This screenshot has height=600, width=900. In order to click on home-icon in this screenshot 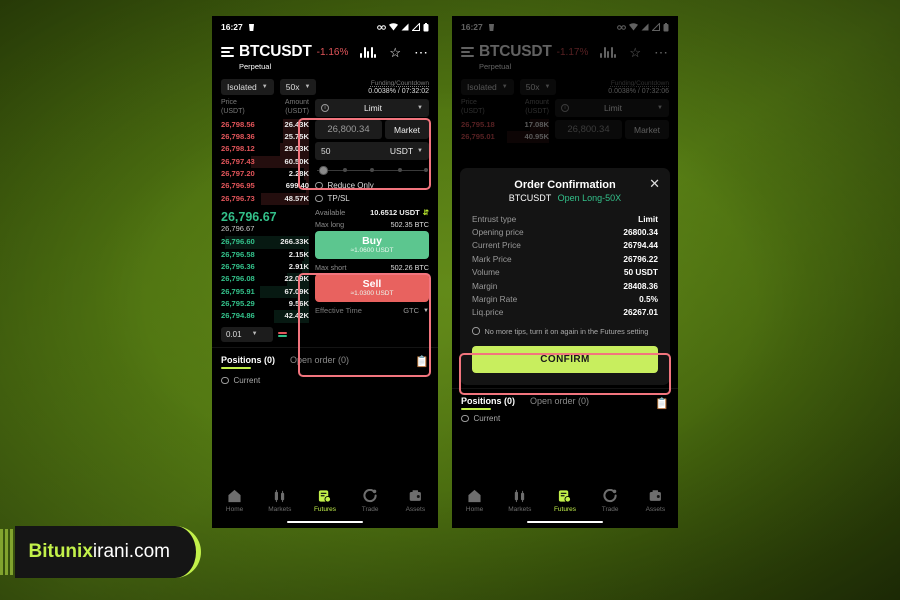, I will do `click(234, 495)`.